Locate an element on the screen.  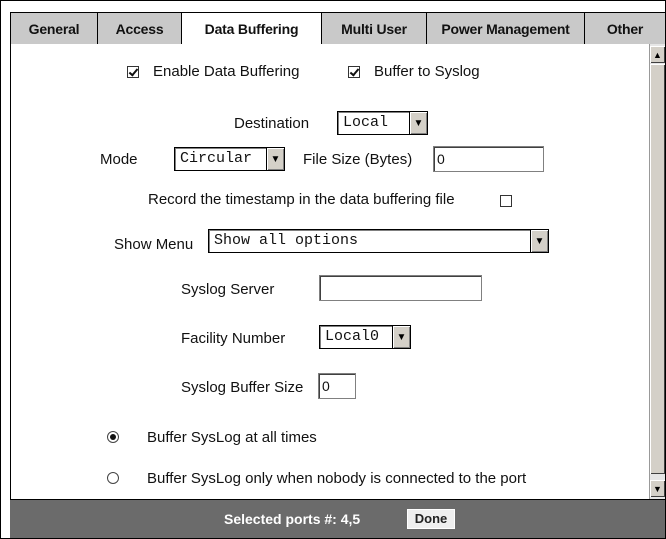
mode-select: Circular ▼ is located at coordinates (229, 159).